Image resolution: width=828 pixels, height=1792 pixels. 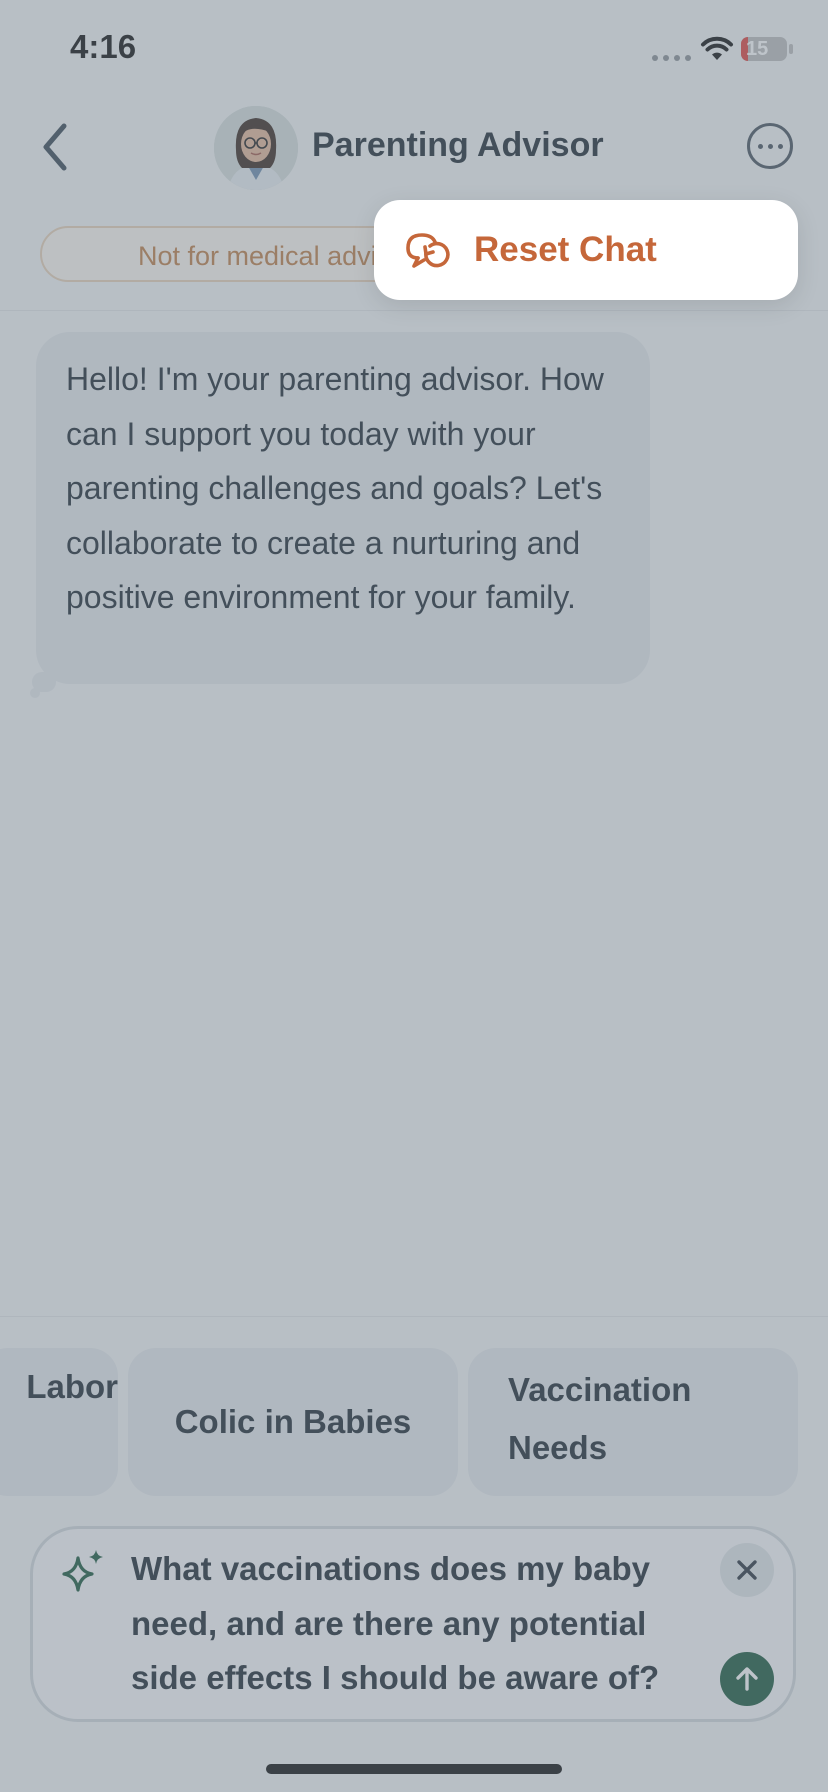 I want to click on options-menu: Reset Chat, so click(x=586, y=250).